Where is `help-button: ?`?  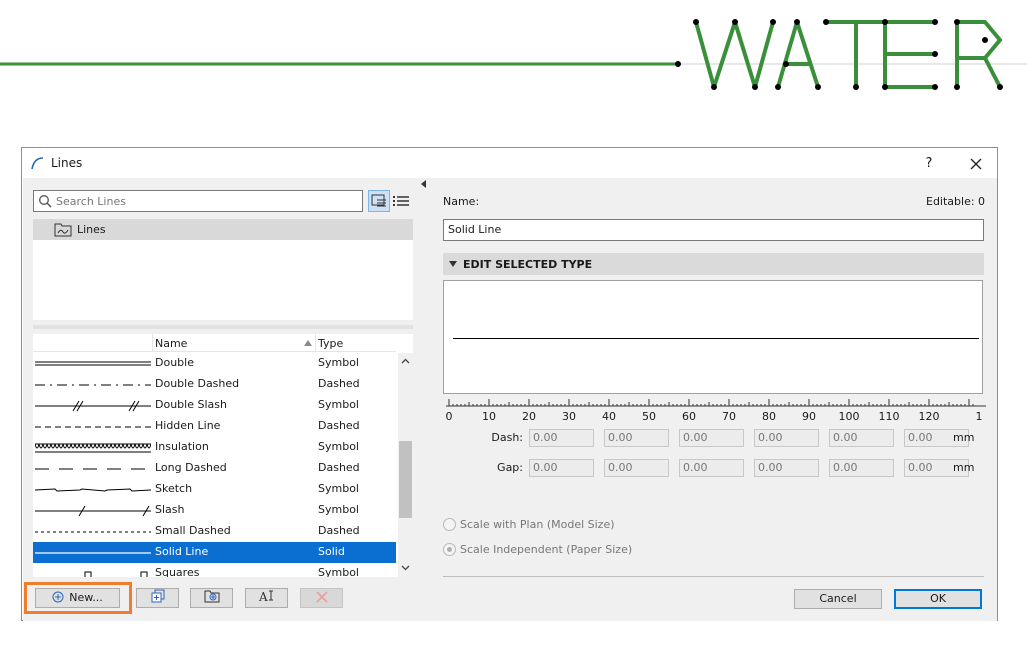
help-button: ? is located at coordinates (929, 164).